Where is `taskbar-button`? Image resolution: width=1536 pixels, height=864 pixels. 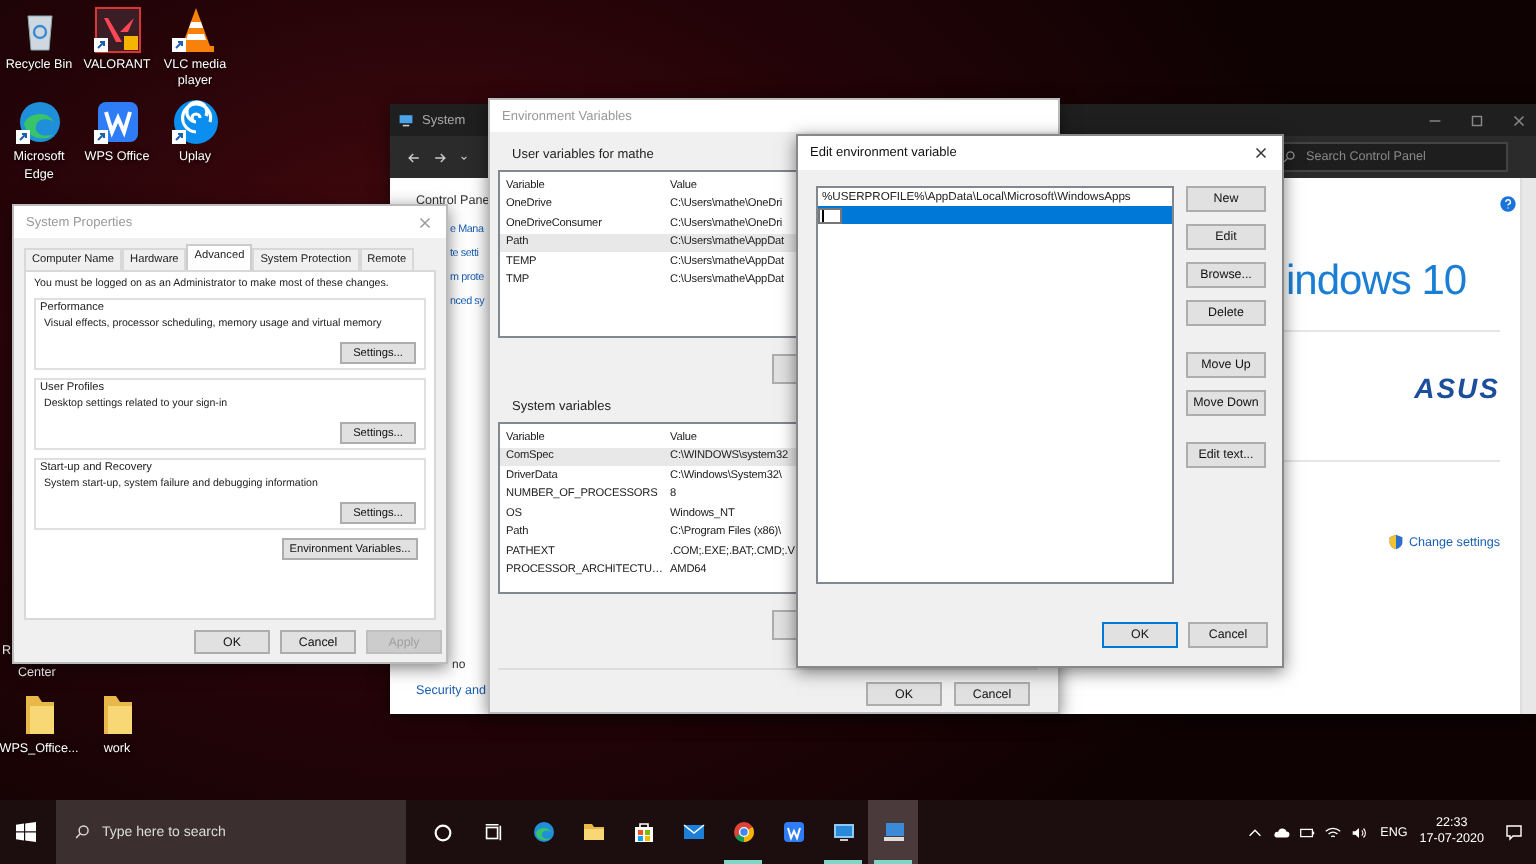
taskbar-button is located at coordinates (893, 832).